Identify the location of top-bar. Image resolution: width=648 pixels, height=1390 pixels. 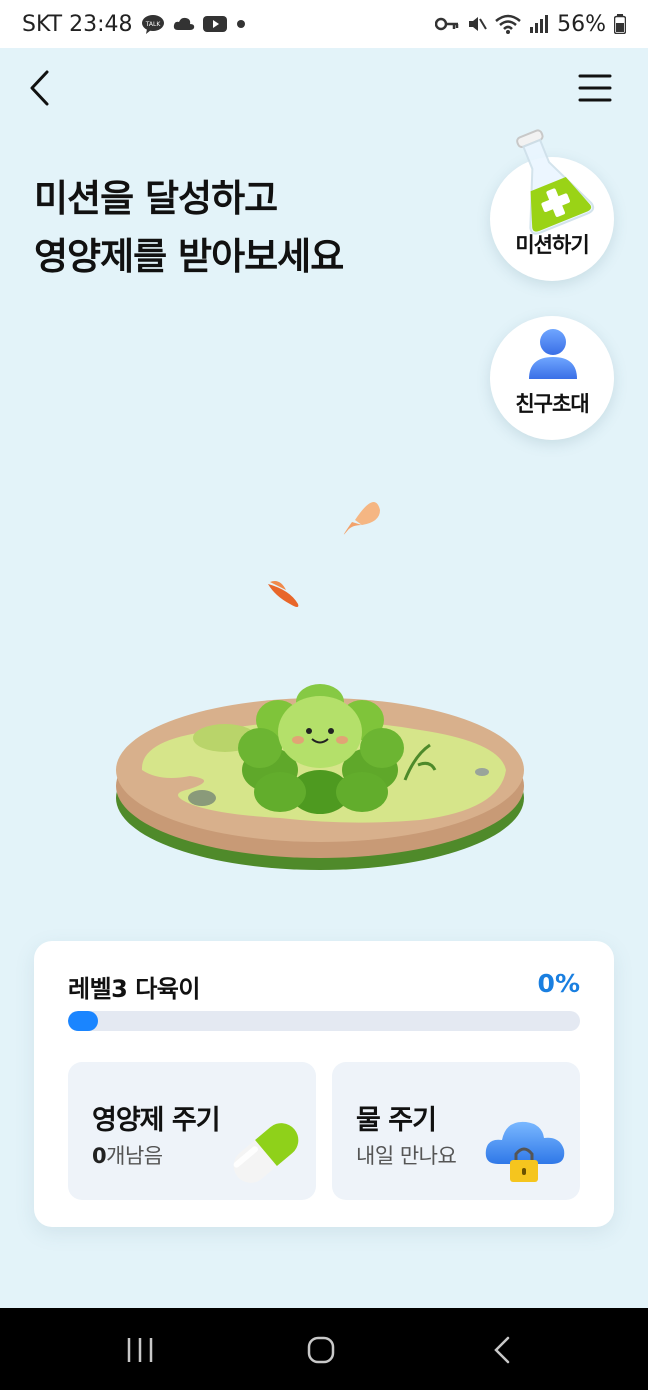
(324, 88).